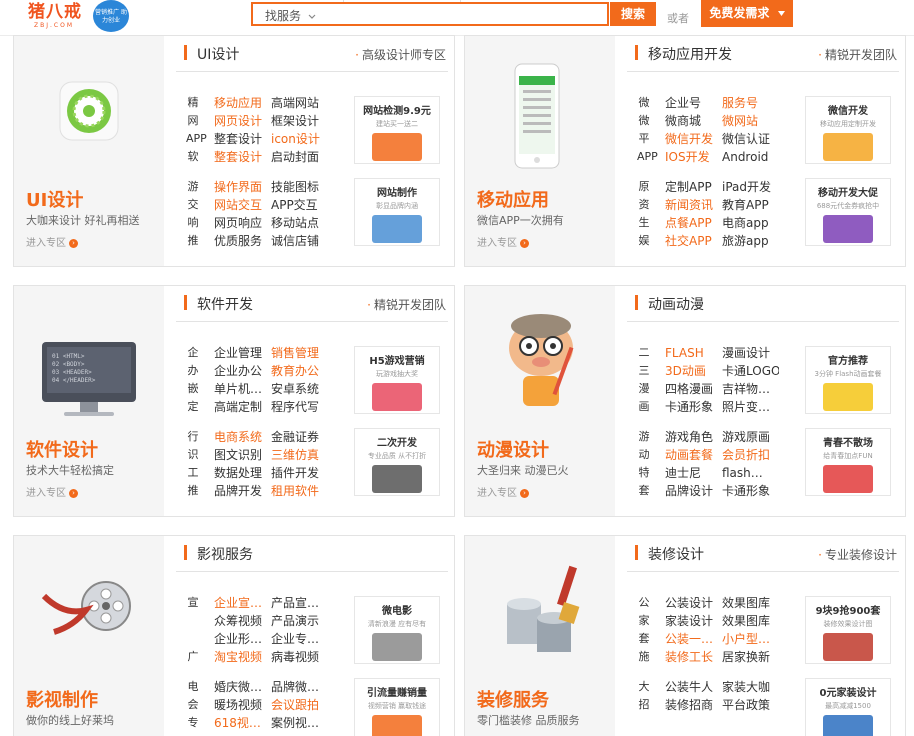 The height and width of the screenshot is (736, 914). Describe the element at coordinates (242, 187) in the screenshot. I see `service-link: 操作界面` at that location.